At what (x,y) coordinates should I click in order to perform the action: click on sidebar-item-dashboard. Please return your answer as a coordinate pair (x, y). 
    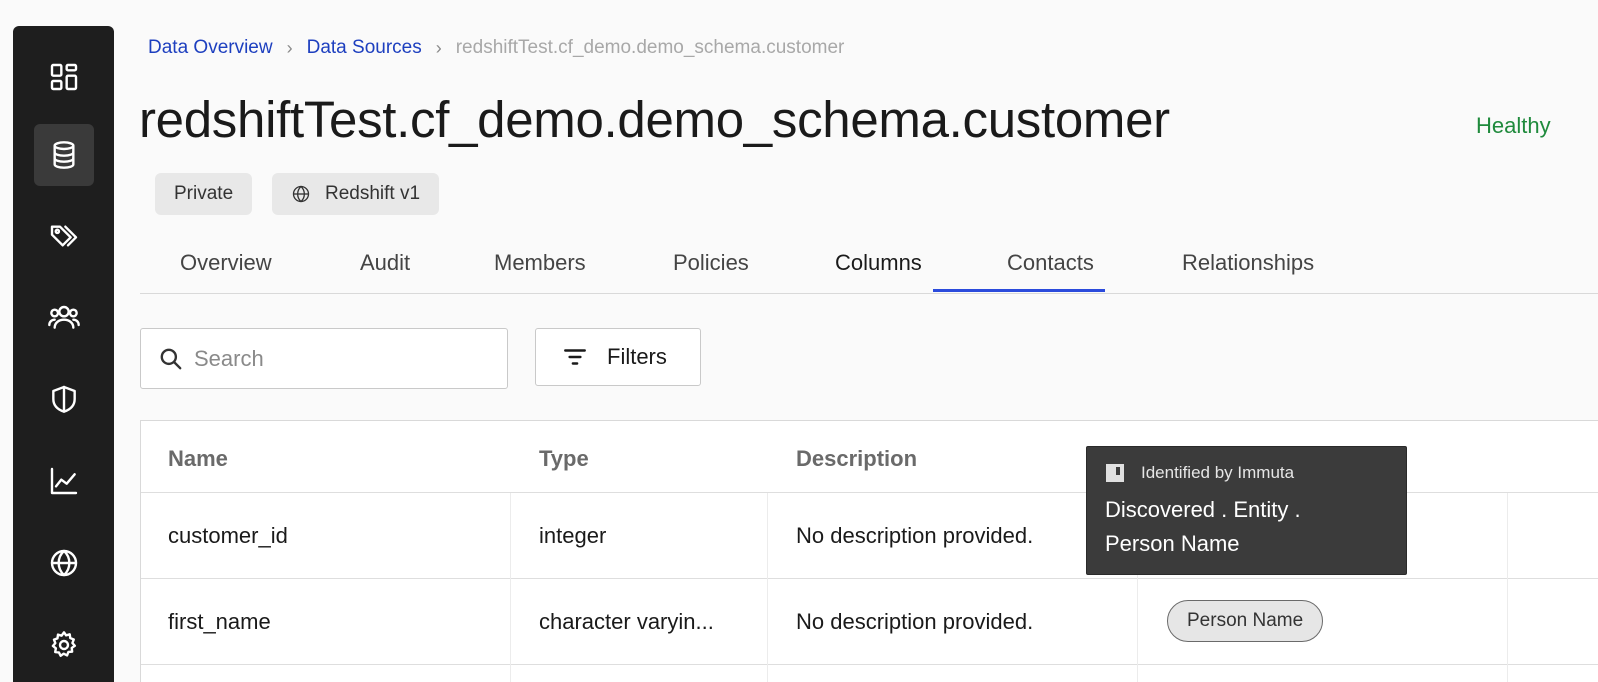
    Looking at the image, I should click on (64, 77).